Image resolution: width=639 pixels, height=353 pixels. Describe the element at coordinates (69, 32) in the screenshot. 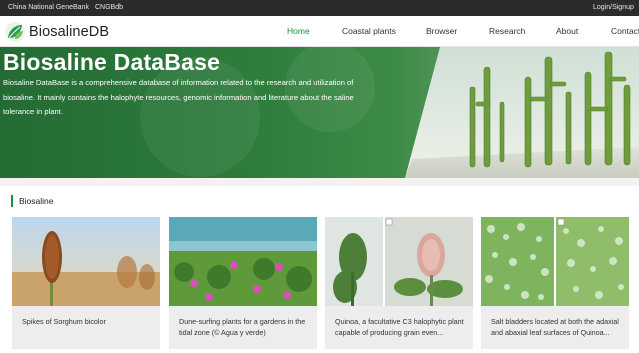

I see `brand-name: BiosalineDB` at that location.